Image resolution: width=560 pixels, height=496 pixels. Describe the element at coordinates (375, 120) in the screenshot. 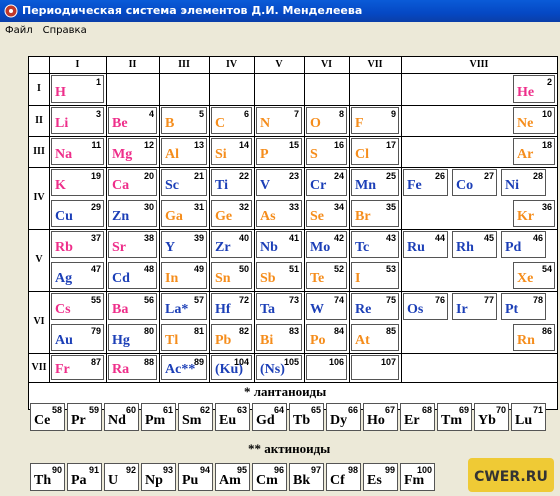

I see `element-cell: 9F` at that location.